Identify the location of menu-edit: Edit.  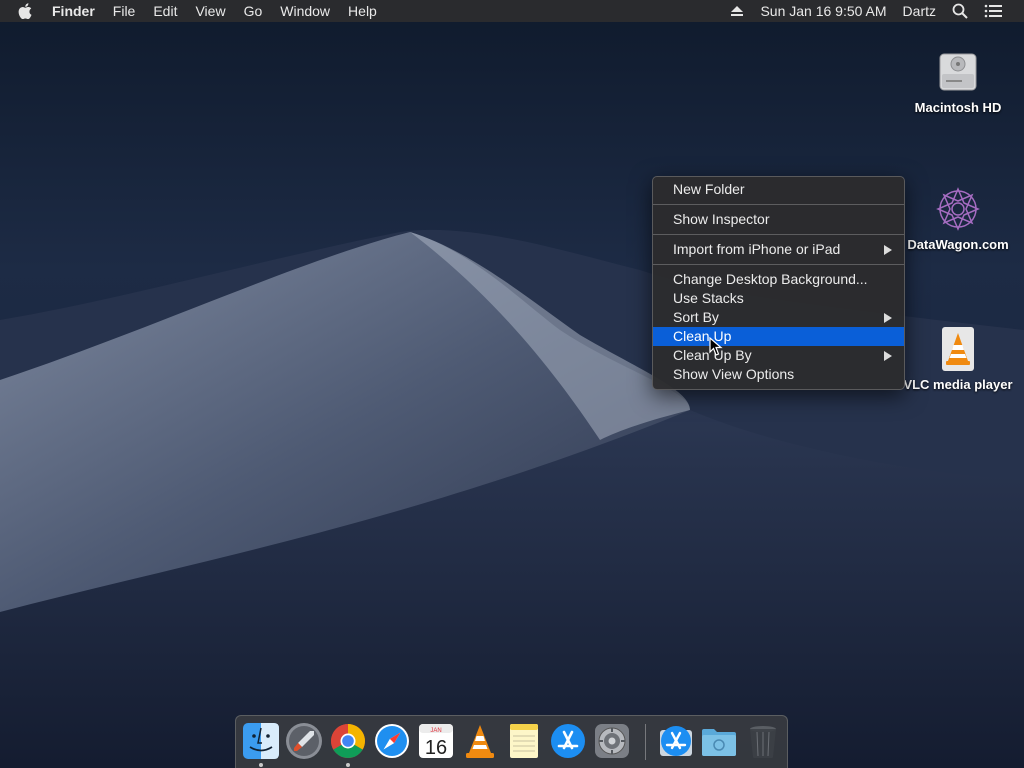
(165, 11).